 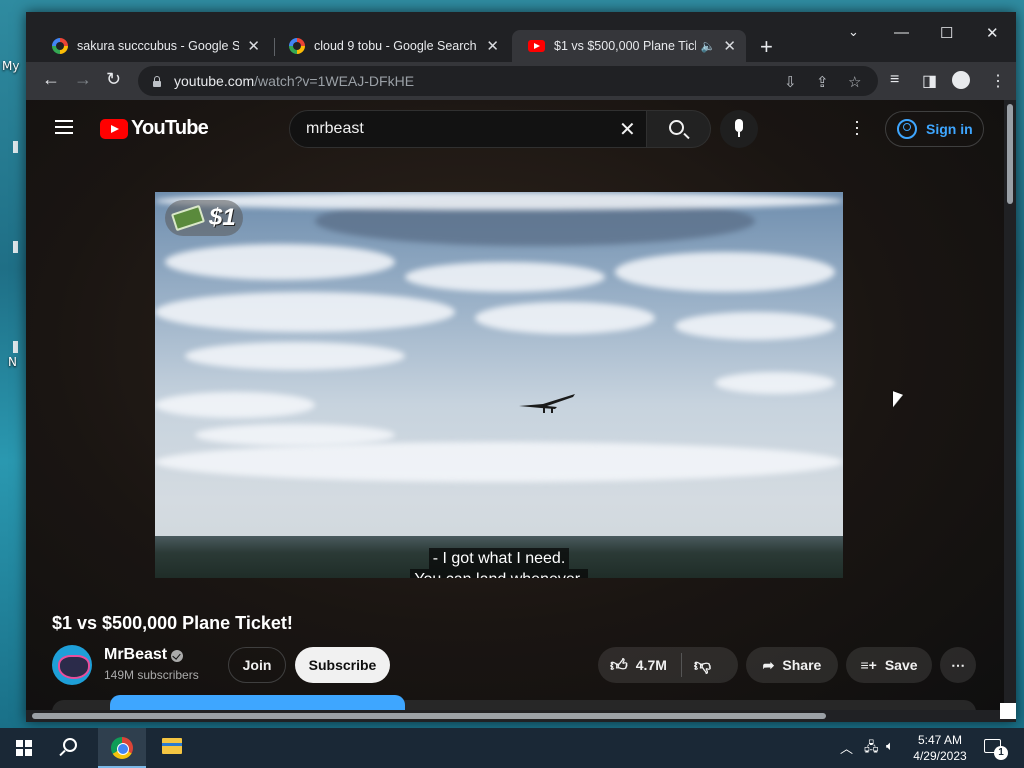 What do you see at coordinates (940, 748) in the screenshot?
I see `taskbar-clock: 5:47 AM 4/29/2023` at bounding box center [940, 748].